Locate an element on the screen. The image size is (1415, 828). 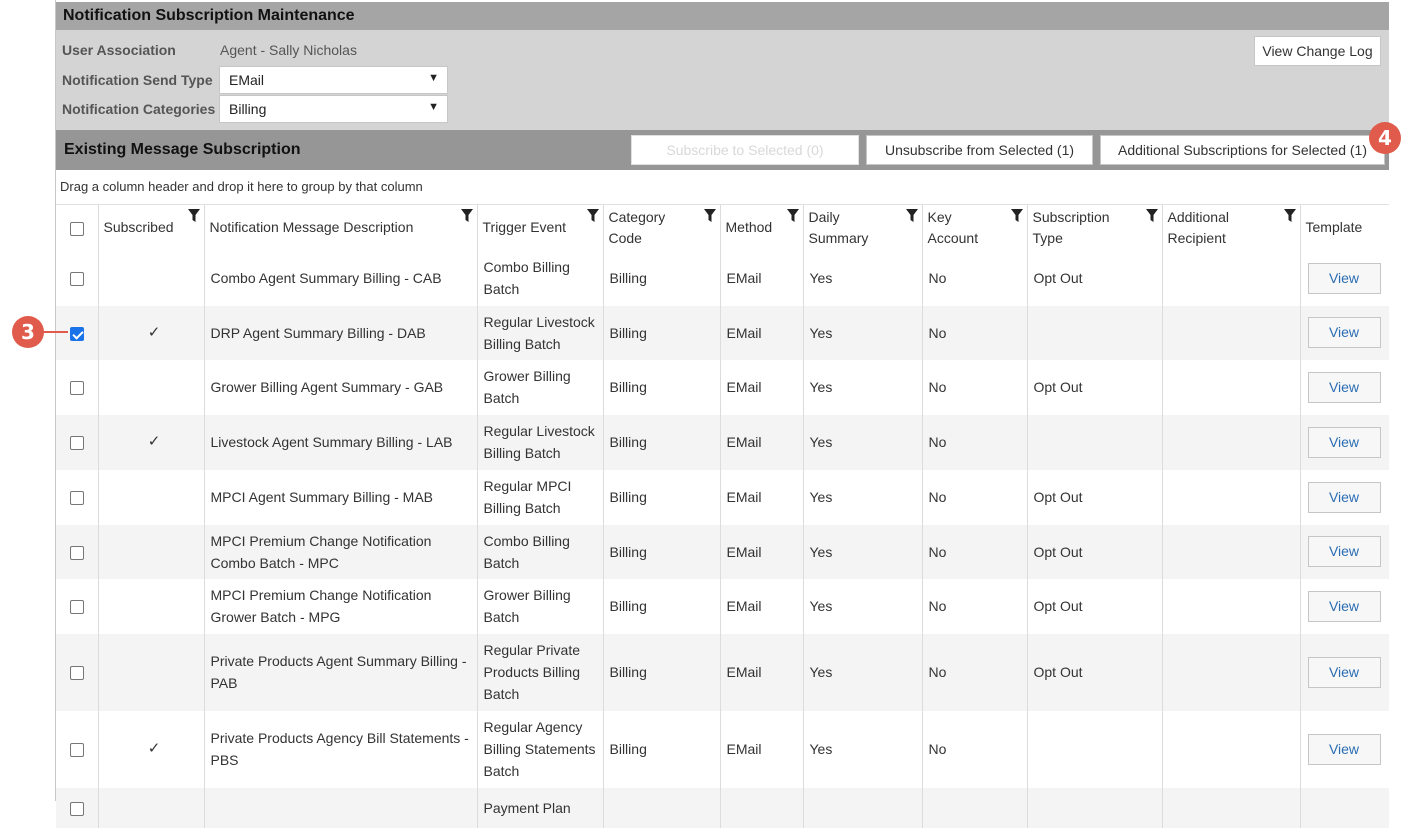
view-change-log-button: View Change Log is located at coordinates (1317, 51).